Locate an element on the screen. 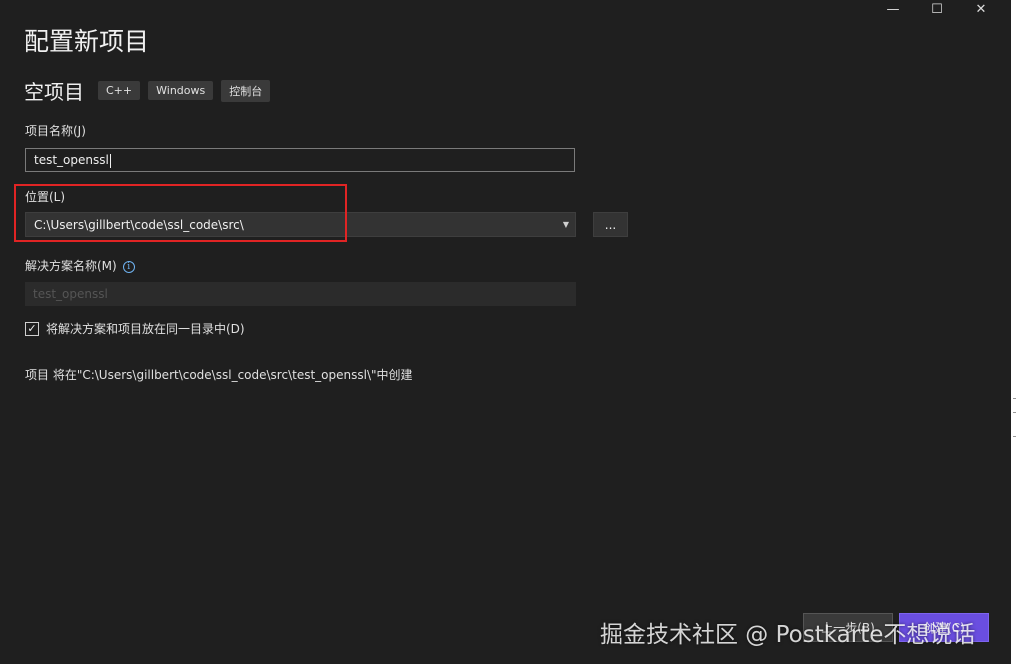 Image resolution: width=1017 pixels, height=664 pixels. same-directory-option: ✓ 将解决方案和项目放在同一目录中(D) is located at coordinates (135, 328).